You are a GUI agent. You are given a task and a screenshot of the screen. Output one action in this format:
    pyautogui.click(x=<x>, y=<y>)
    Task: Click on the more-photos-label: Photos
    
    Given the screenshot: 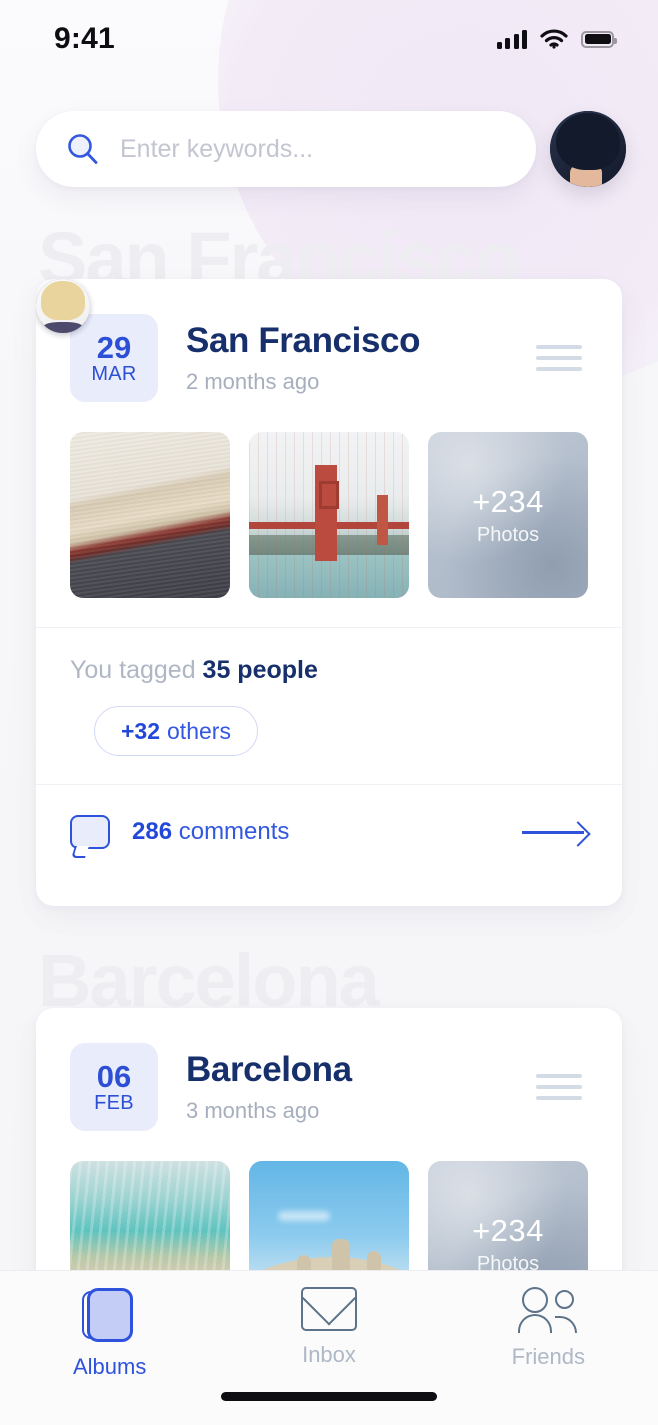 What is the action you would take?
    pyautogui.click(x=508, y=534)
    